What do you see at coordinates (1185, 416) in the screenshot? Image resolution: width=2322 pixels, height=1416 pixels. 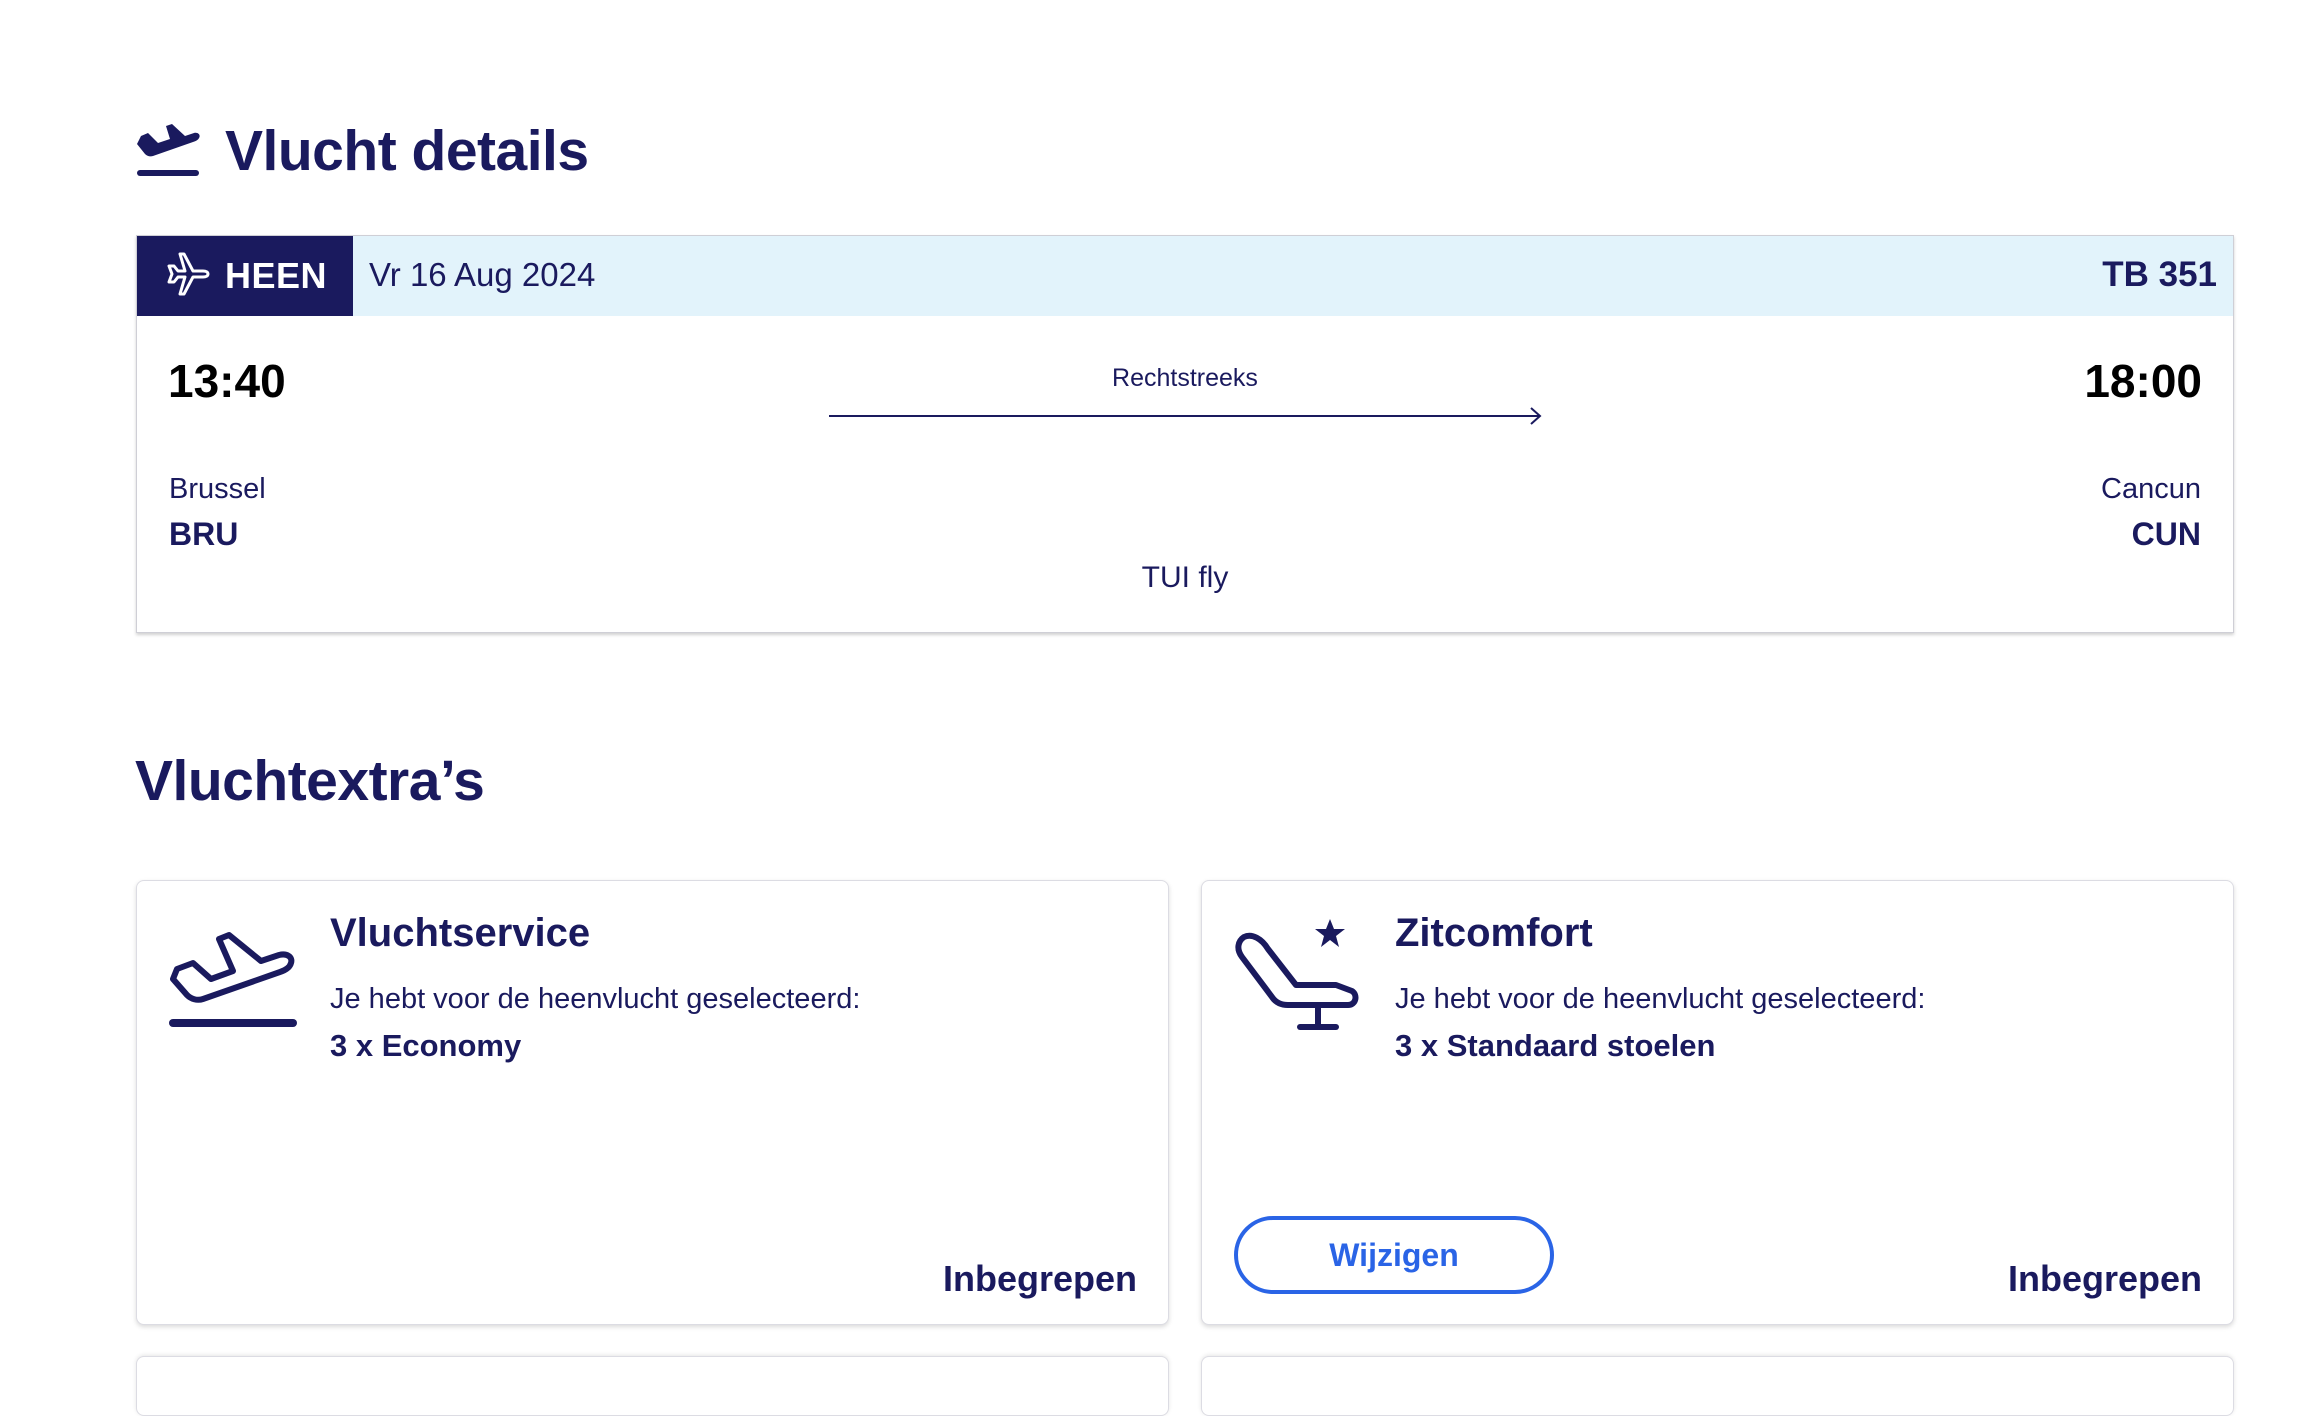 I see `route-arrow-icon` at bounding box center [1185, 416].